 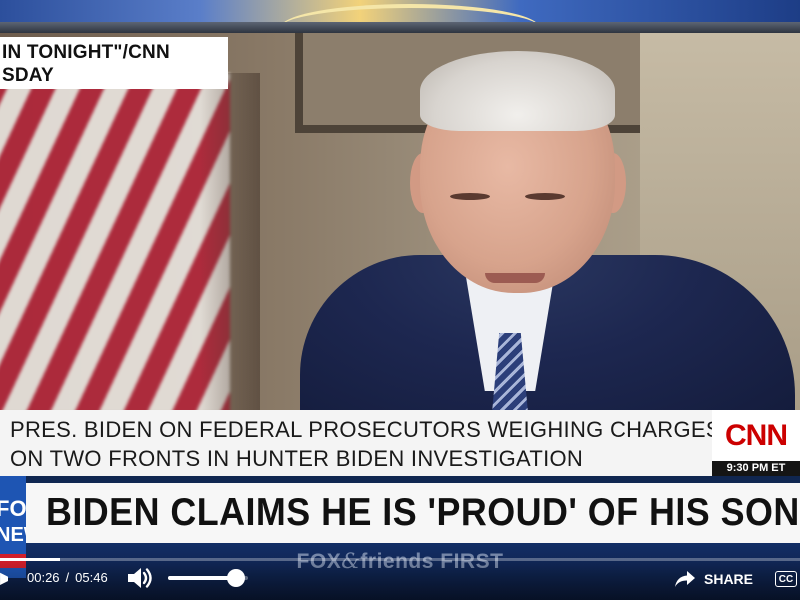 I want to click on source-caption-line2: SDAY, so click(x=28, y=75).